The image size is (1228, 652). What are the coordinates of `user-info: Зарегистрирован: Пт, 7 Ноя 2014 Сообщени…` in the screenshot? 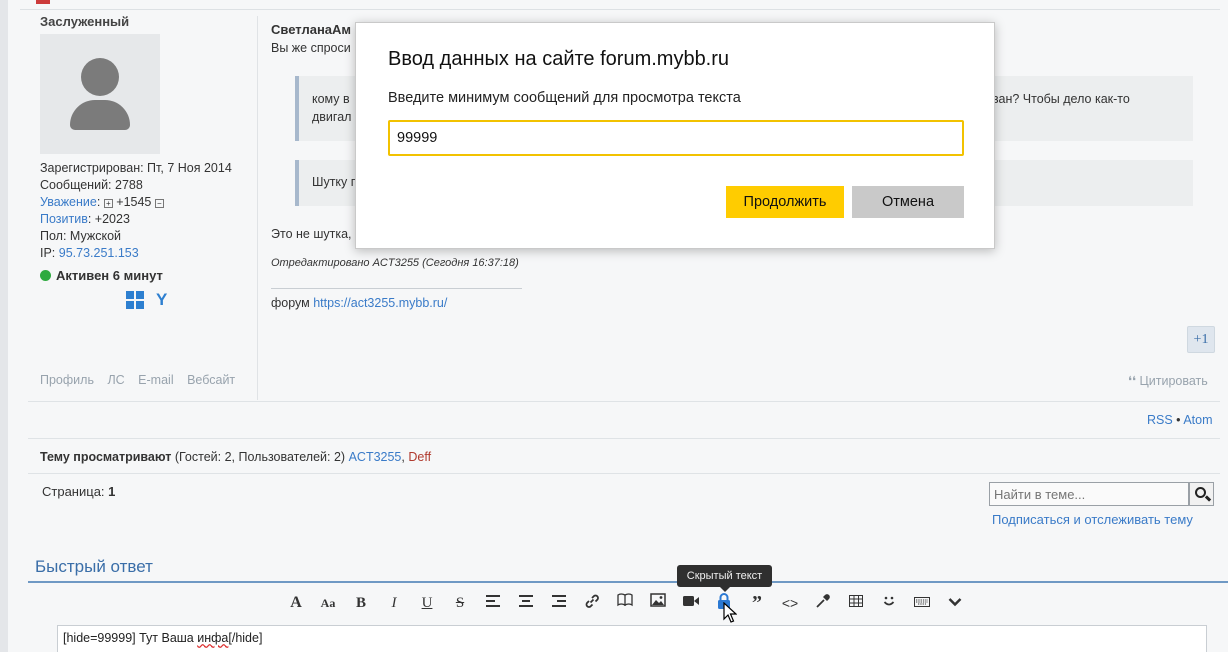 It's located at (136, 211).